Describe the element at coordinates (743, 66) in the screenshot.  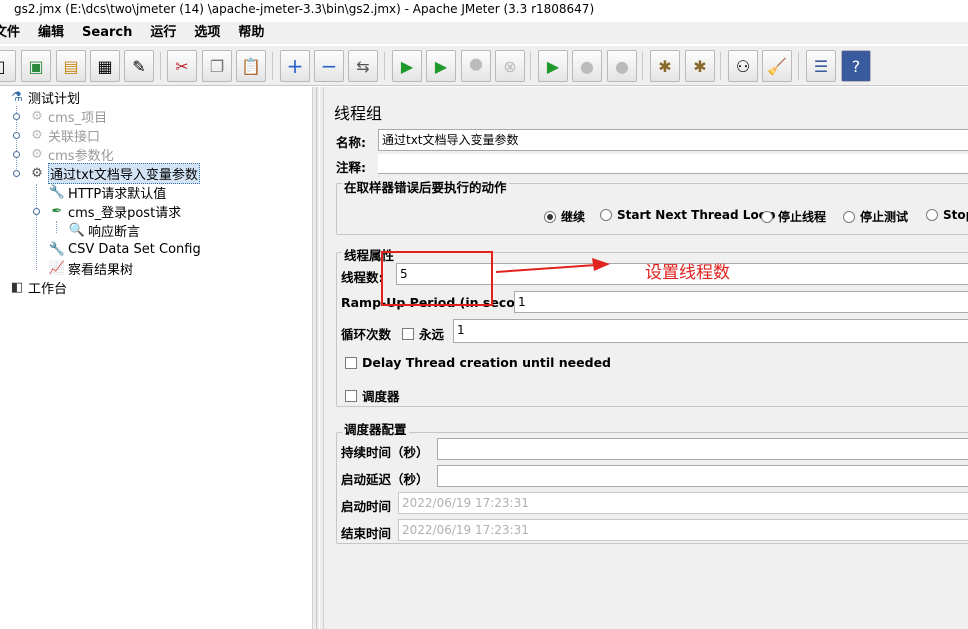
I see `search-icon: ⚇` at that location.